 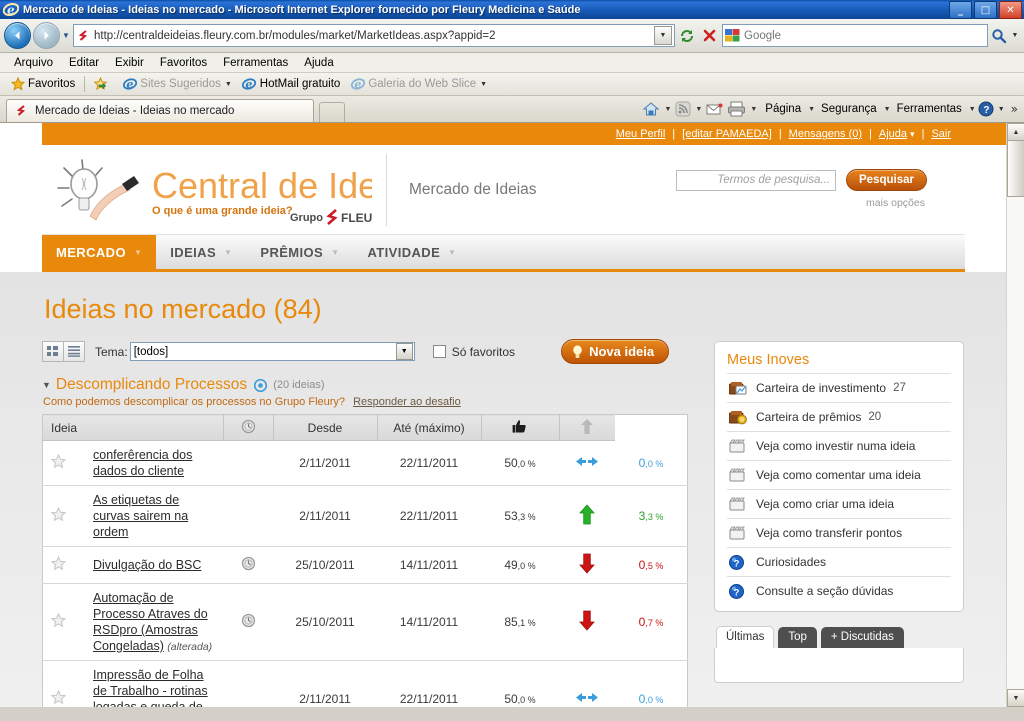 What do you see at coordinates (1015, 168) in the screenshot?
I see `scrollbar-thumb` at bounding box center [1015, 168].